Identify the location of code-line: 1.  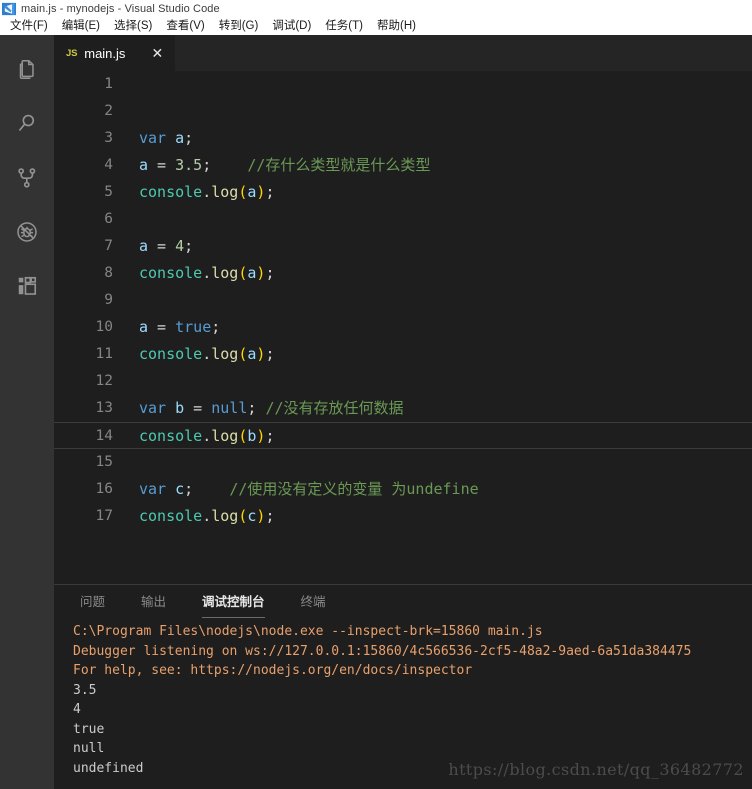
(403, 84).